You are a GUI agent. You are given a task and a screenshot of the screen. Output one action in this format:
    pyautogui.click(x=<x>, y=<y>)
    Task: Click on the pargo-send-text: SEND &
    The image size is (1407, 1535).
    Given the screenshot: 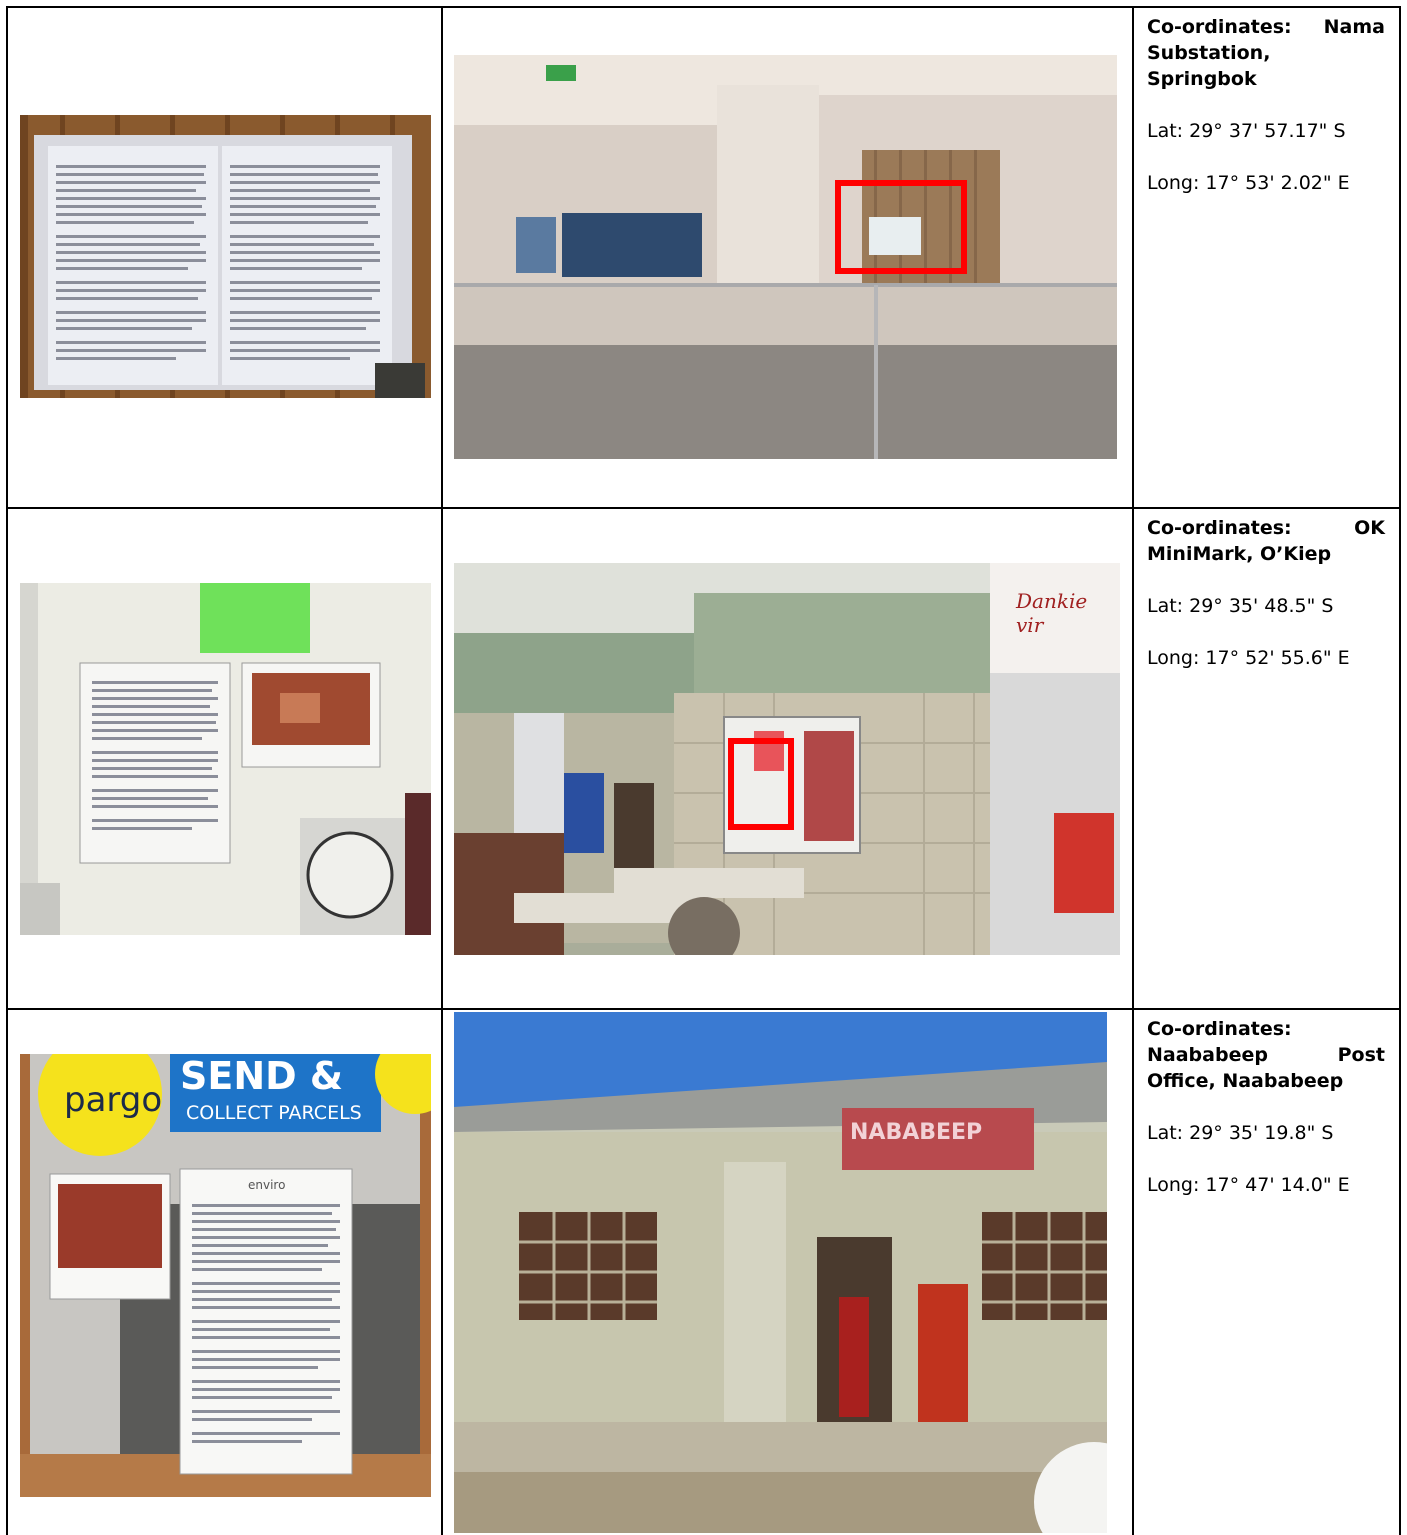 What is the action you would take?
    pyautogui.click(x=262, y=1076)
    